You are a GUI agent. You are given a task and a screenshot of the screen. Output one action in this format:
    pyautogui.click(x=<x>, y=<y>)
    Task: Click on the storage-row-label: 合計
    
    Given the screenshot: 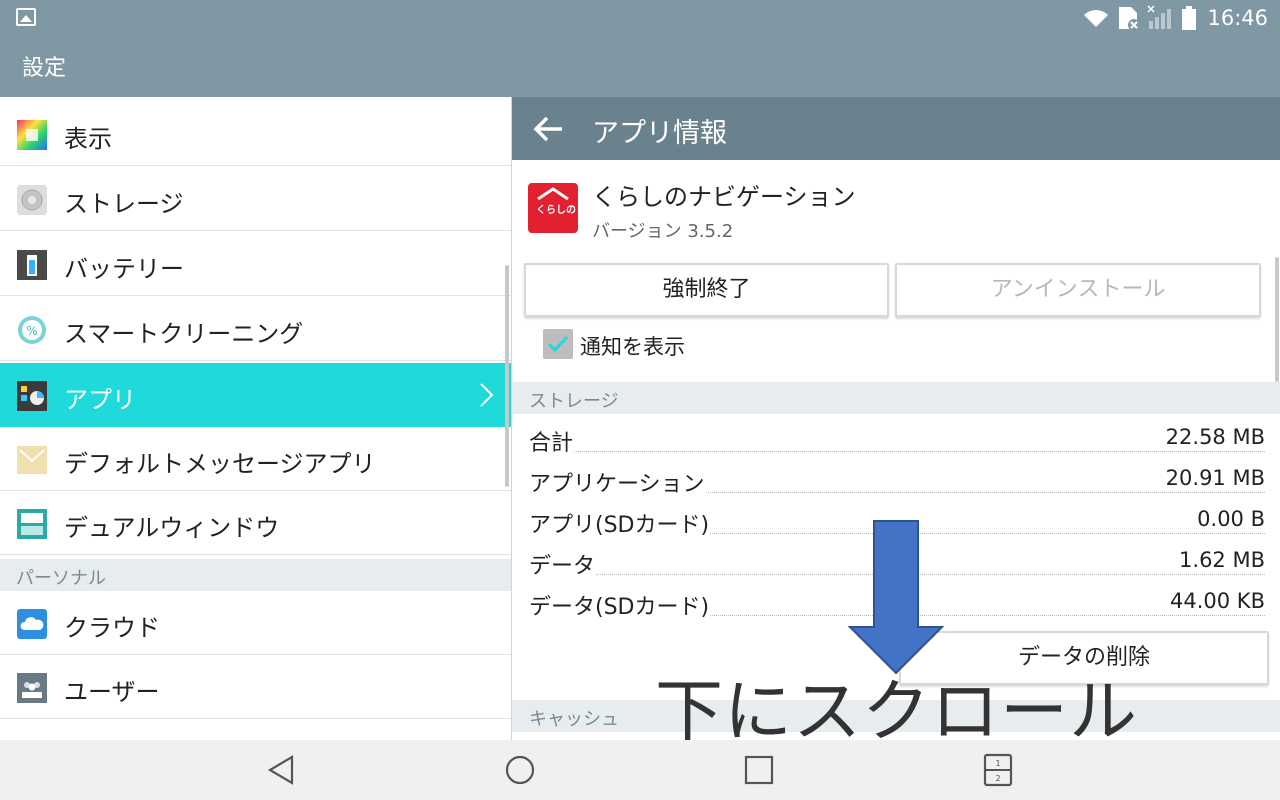 What is the action you would take?
    pyautogui.click(x=551, y=441)
    